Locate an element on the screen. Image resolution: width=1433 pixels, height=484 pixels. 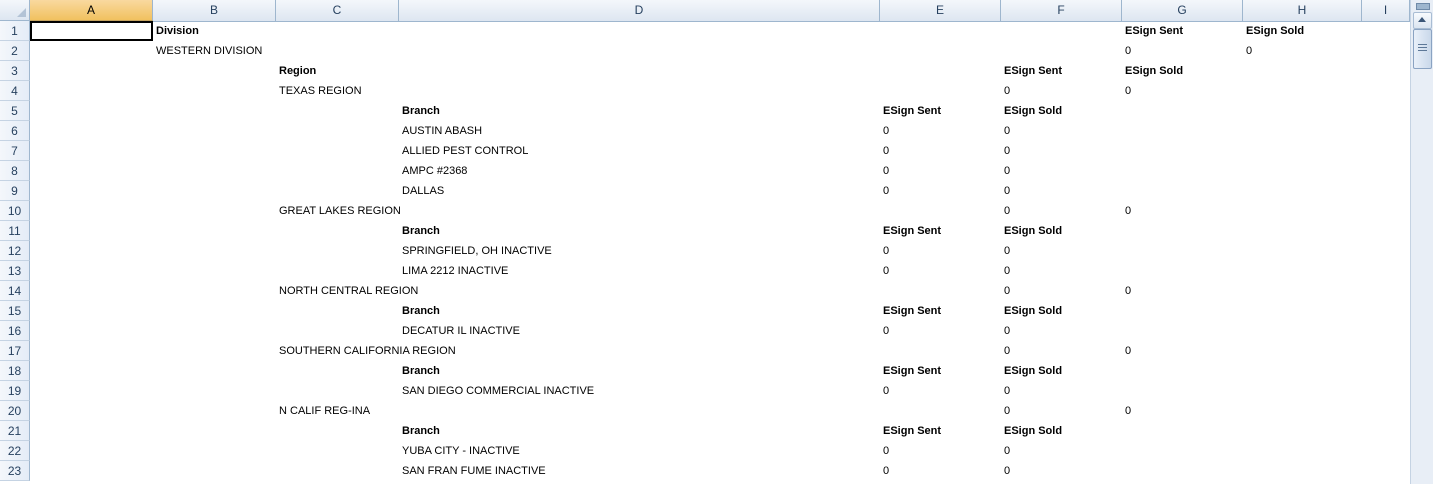
cell-g17: 0 is located at coordinates (1126, 351).